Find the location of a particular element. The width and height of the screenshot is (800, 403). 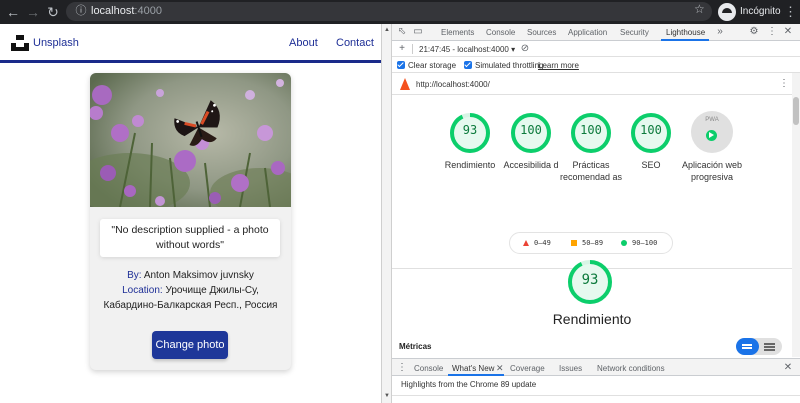

score-seo: 100 is located at coordinates (651, 130).